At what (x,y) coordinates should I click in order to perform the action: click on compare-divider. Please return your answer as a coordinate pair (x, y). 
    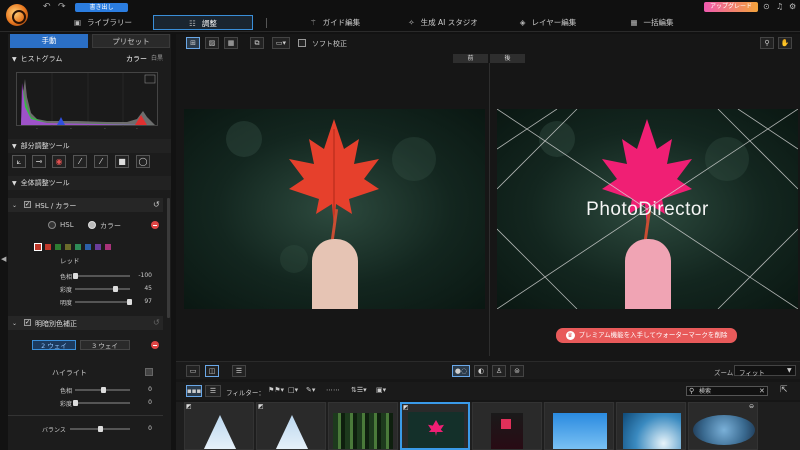
    Looking at the image, I should click on (489, 209).